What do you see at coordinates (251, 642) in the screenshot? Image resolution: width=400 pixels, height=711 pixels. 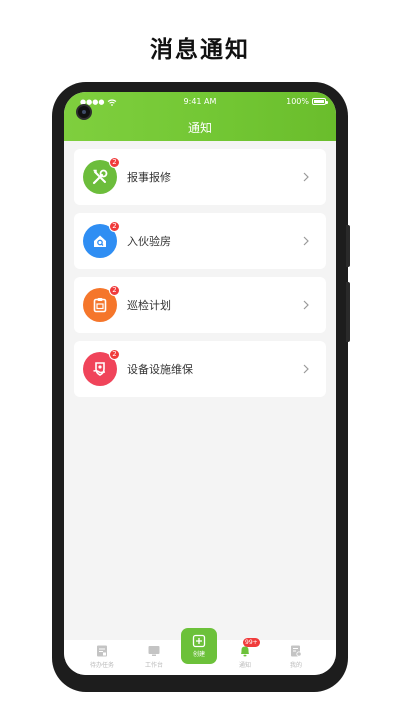 I see `notice-badge: 99+` at bounding box center [251, 642].